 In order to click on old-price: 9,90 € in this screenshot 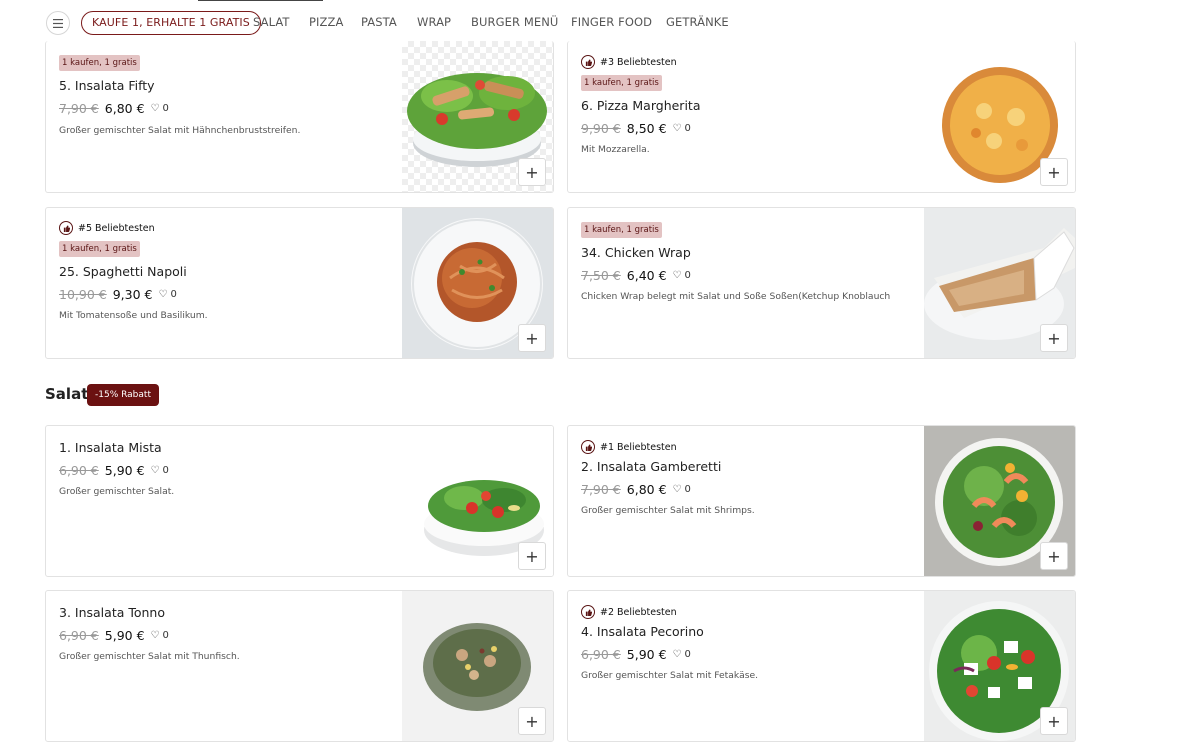, I will do `click(601, 128)`.